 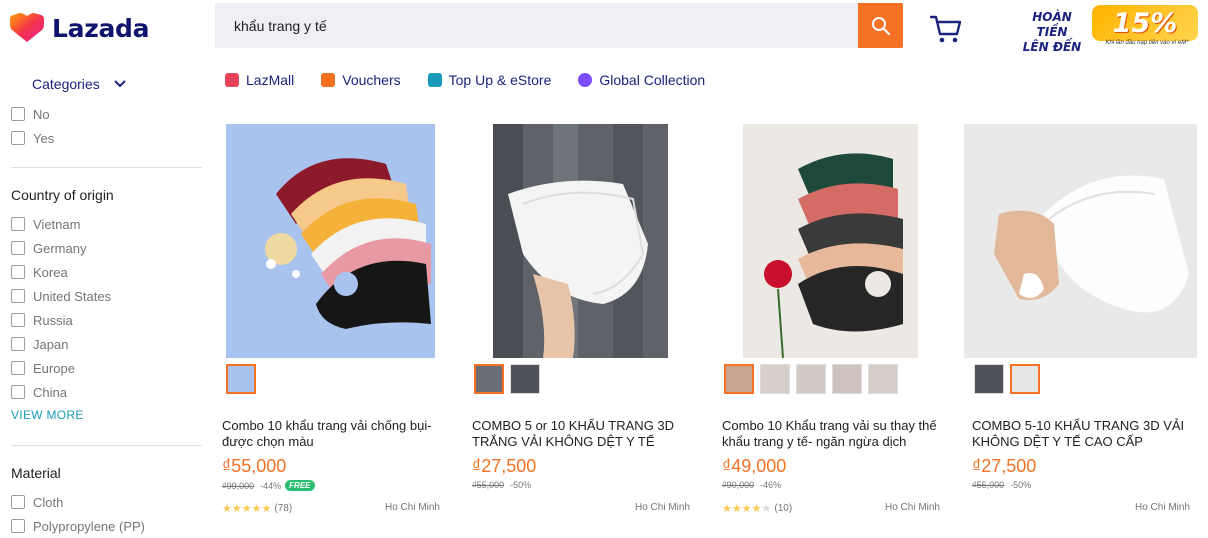 What do you see at coordinates (37, 502) in the screenshot?
I see `filter-material-cloth: Cloth` at bounding box center [37, 502].